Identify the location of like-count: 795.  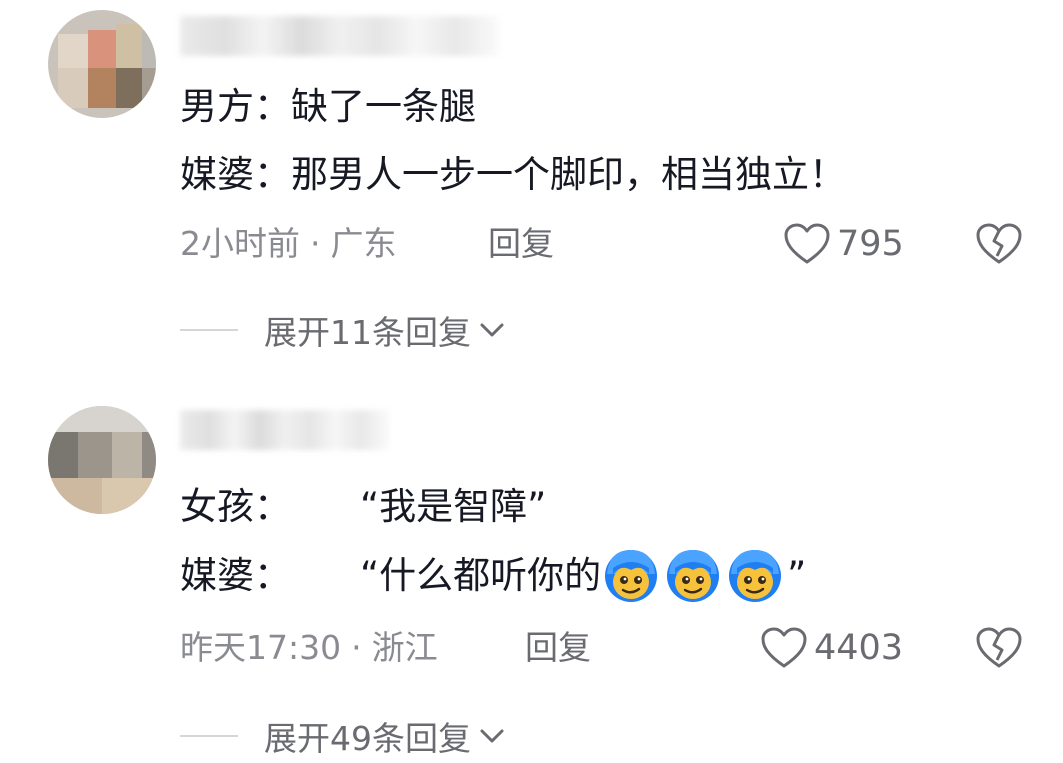
(870, 244).